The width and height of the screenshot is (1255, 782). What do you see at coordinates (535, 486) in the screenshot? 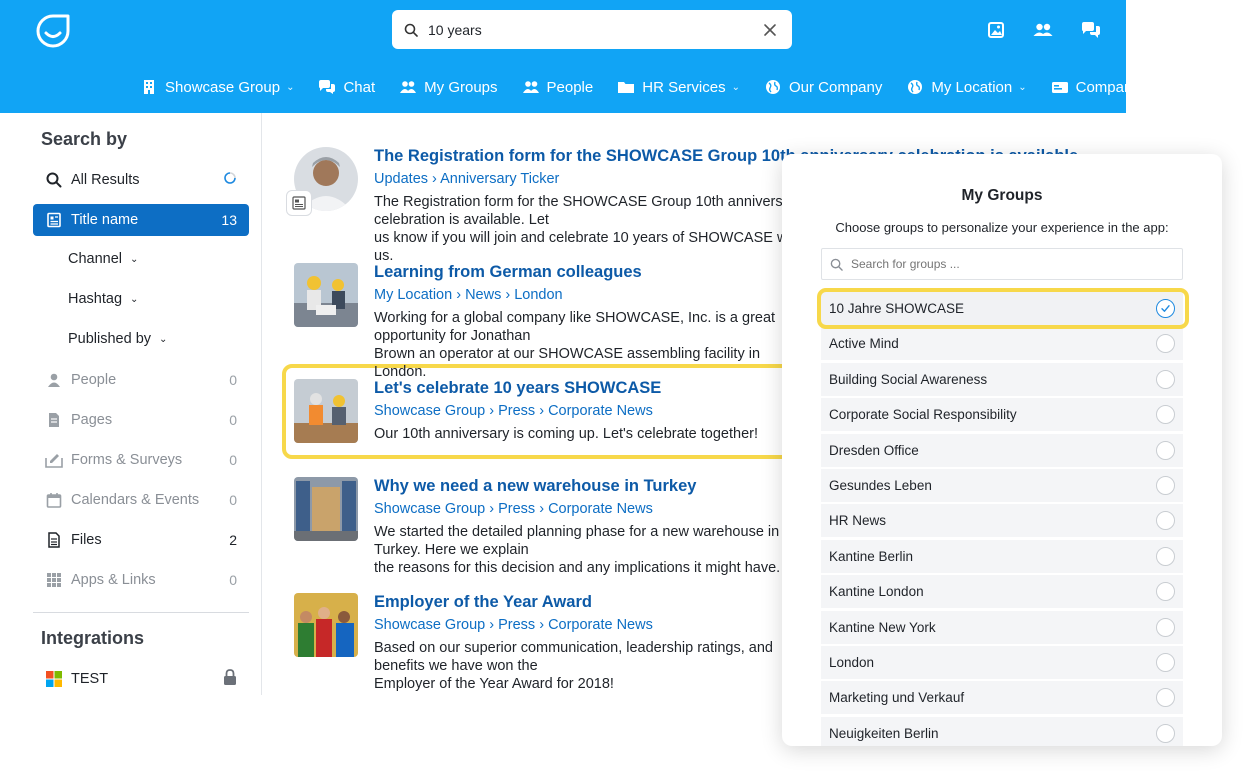
I see `result-title: Why we need a new warehouse in Turkey` at bounding box center [535, 486].